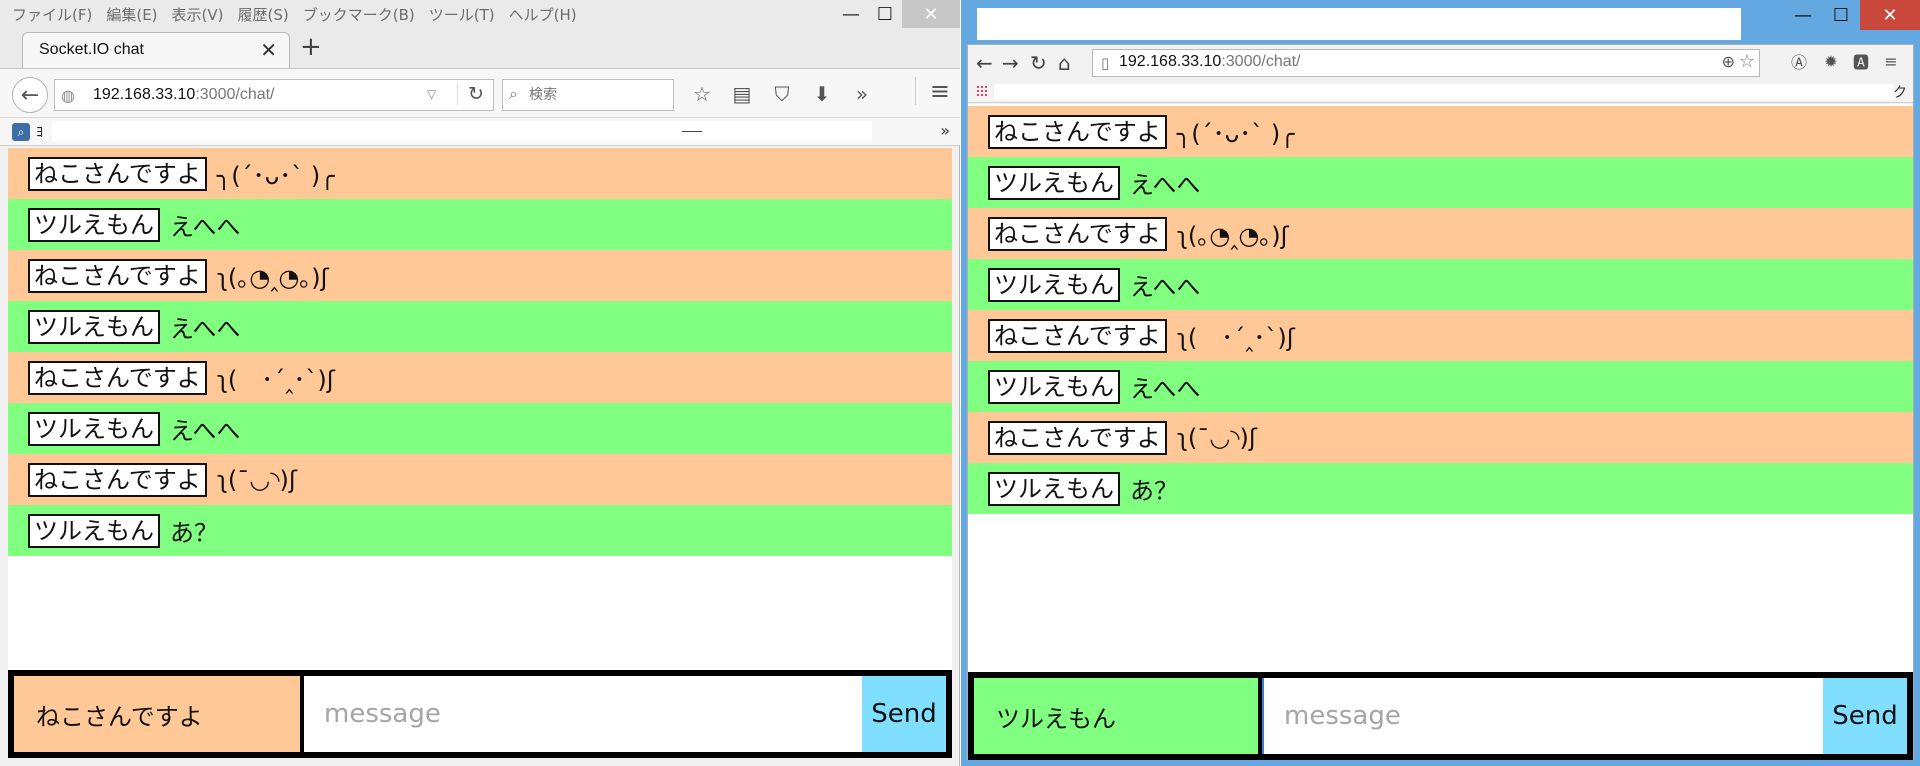 The height and width of the screenshot is (766, 1920). What do you see at coordinates (1440, 22) in the screenshot?
I see `title-bar: — ☐ ✕` at bounding box center [1440, 22].